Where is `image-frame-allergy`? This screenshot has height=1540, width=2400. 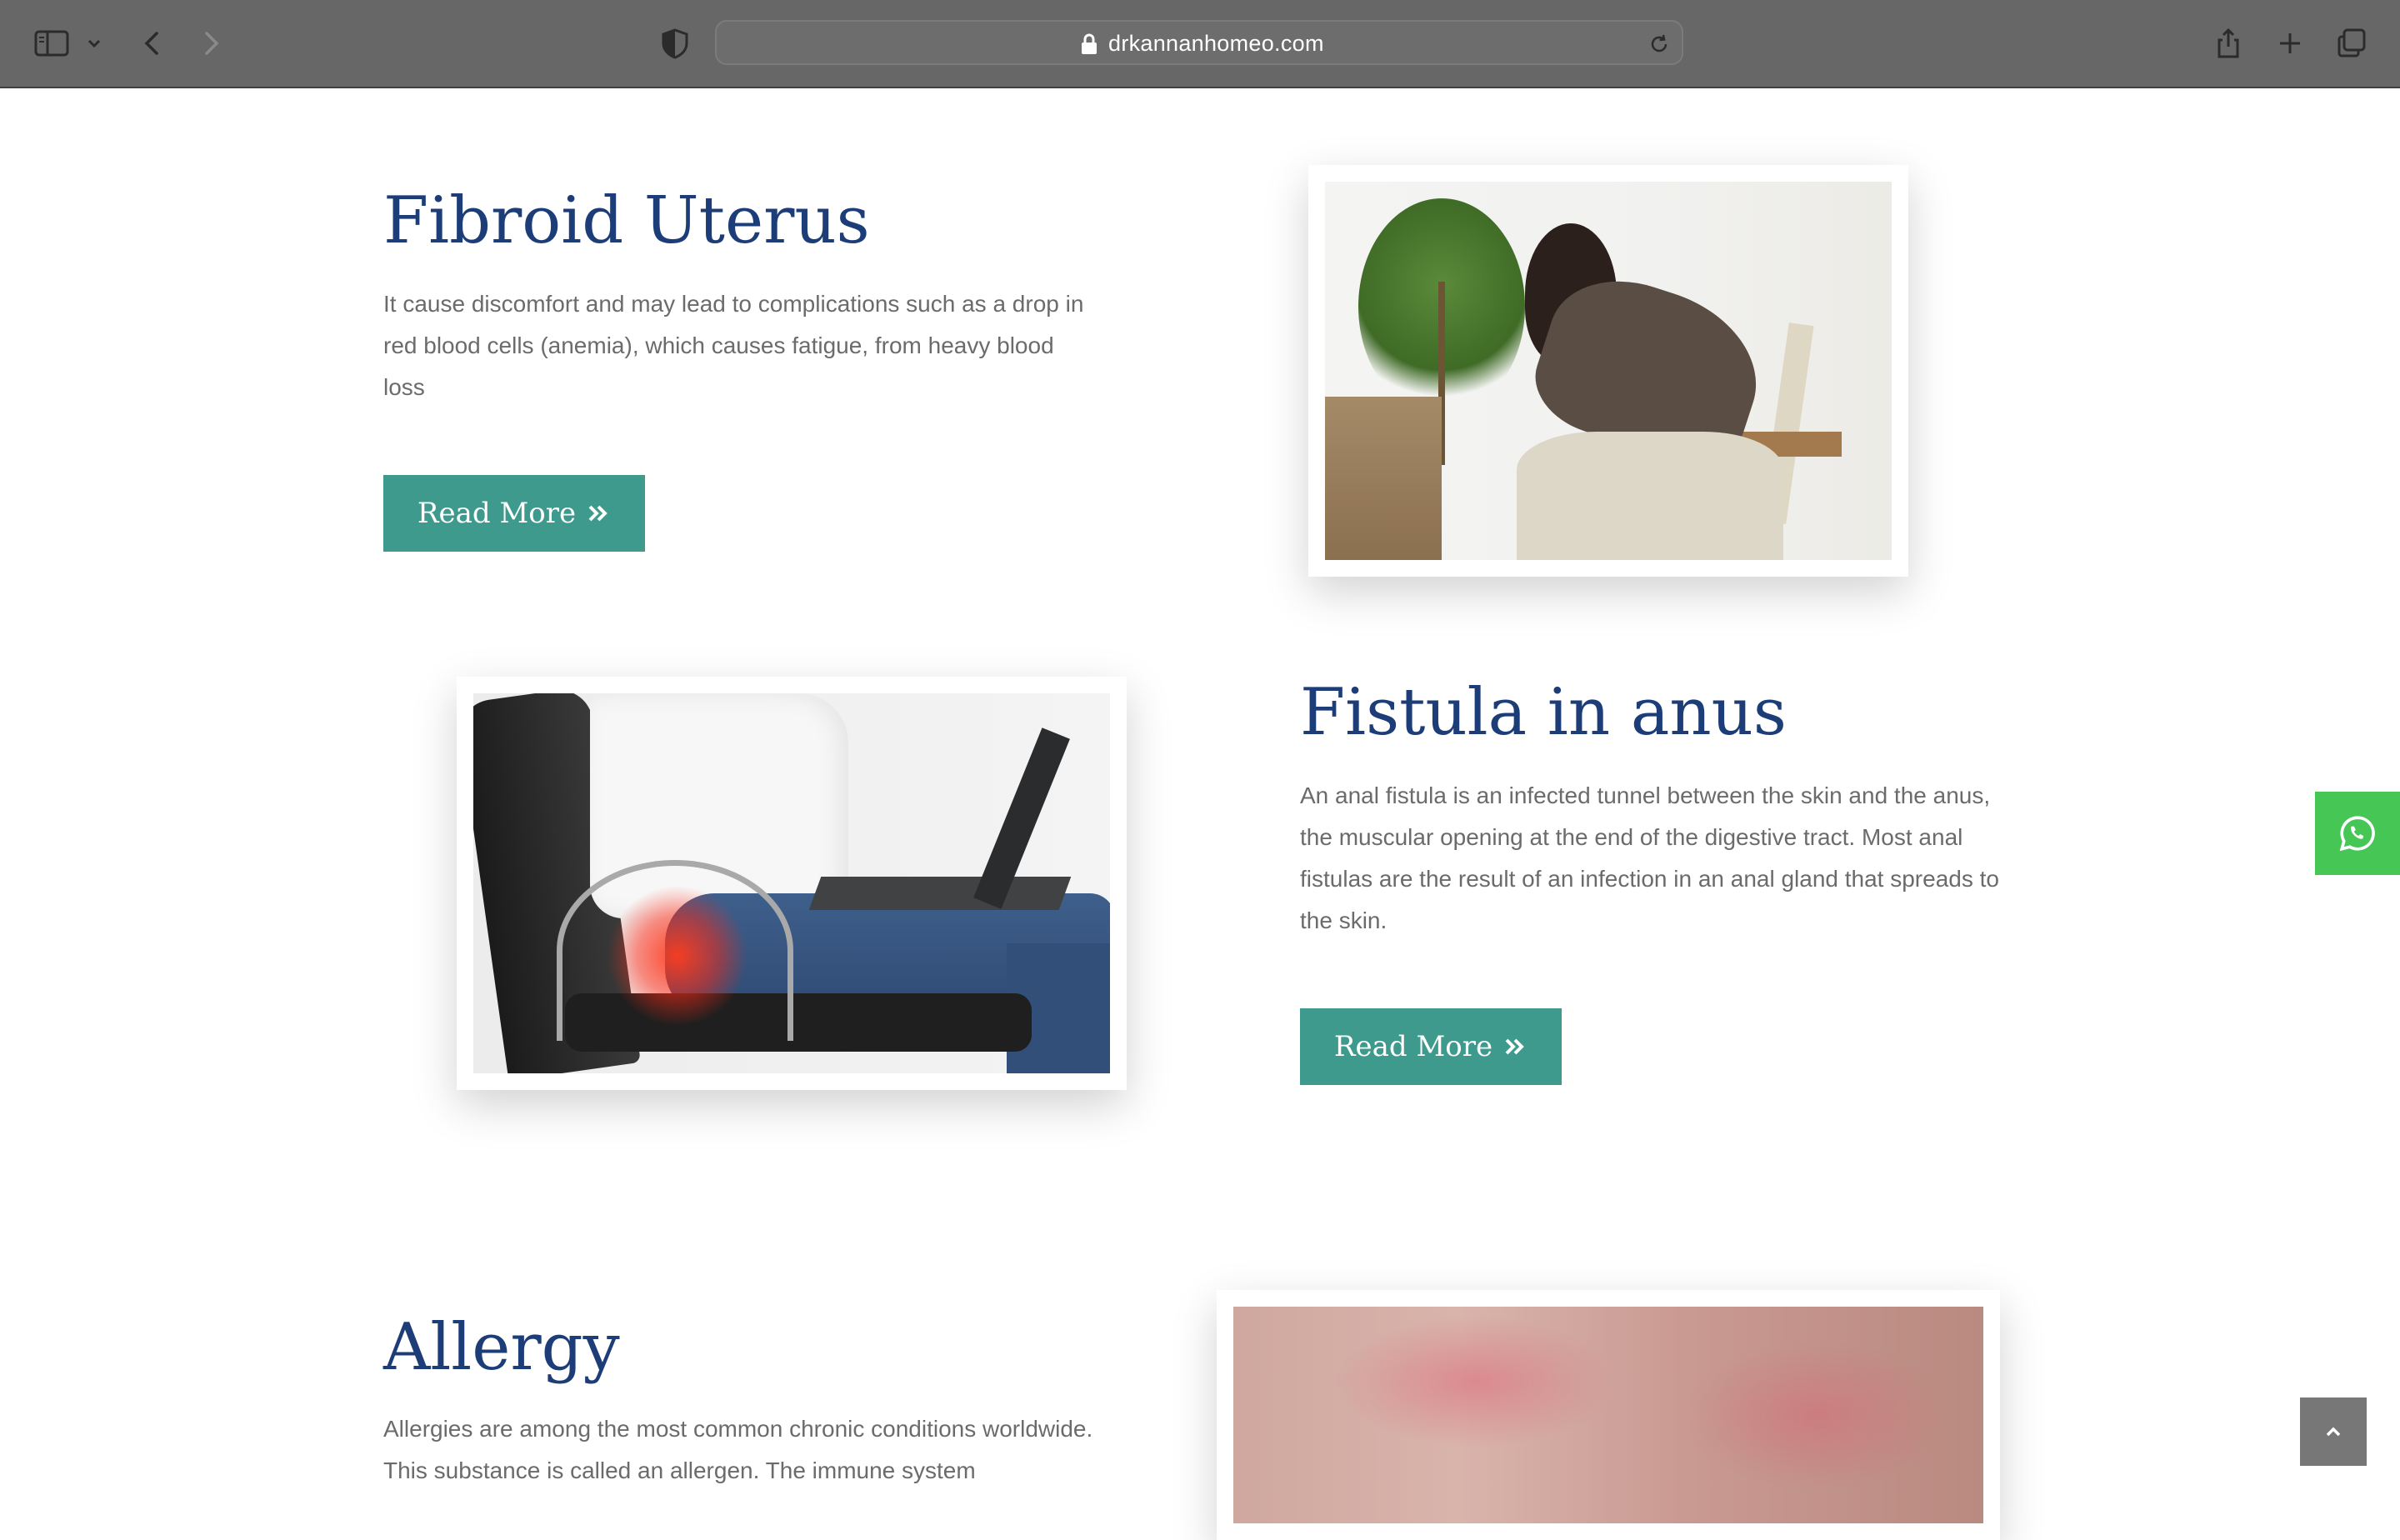
image-frame-allergy is located at coordinates (1608, 1415).